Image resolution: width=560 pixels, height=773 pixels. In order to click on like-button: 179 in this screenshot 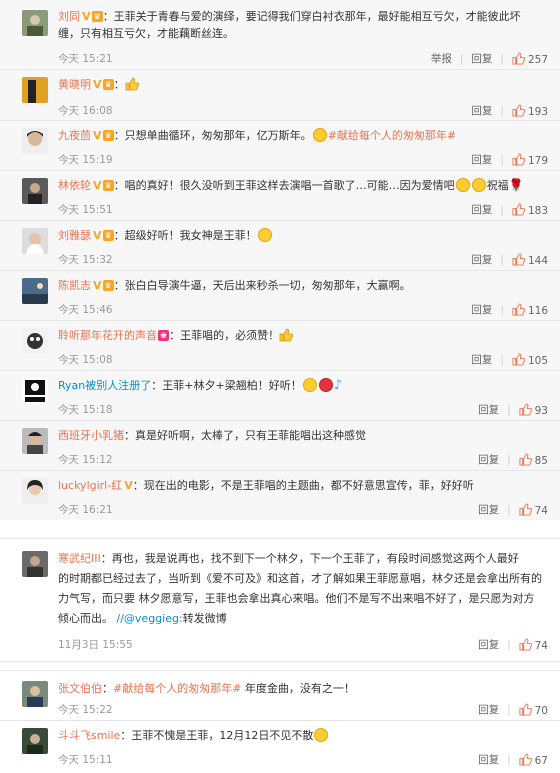, I will do `click(530, 159)`.